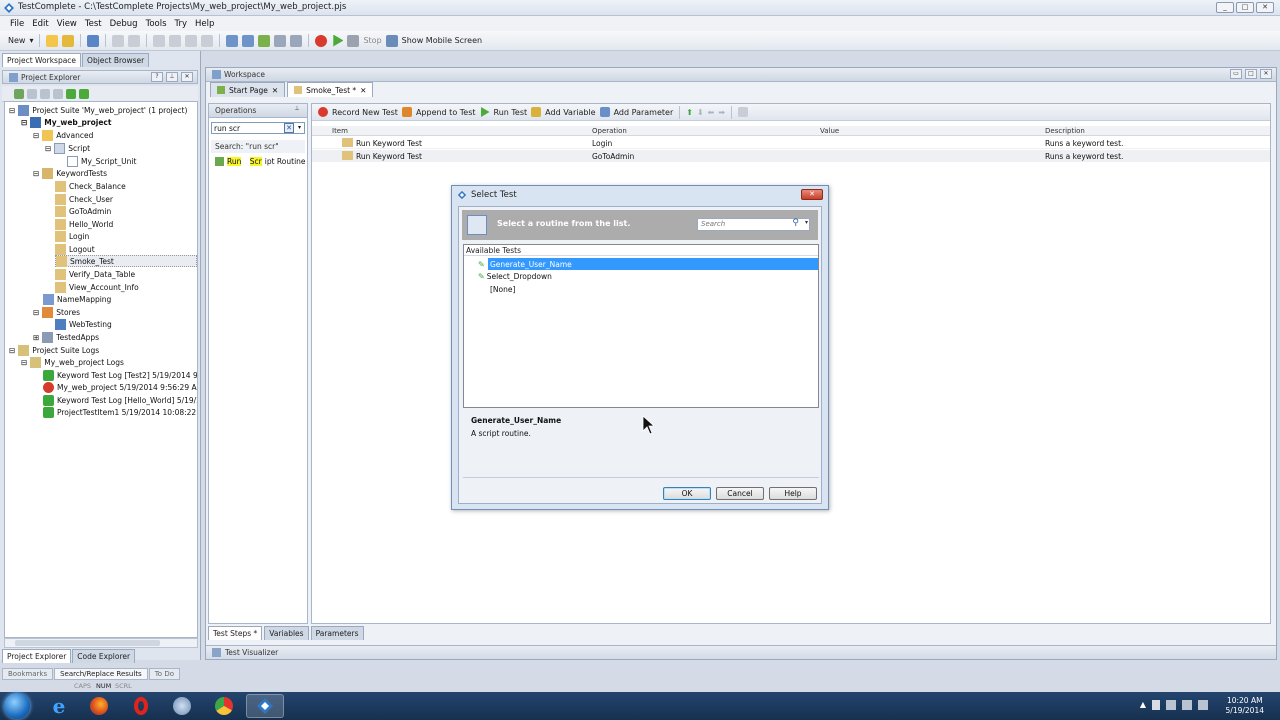 This screenshot has width=1280, height=720. Describe the element at coordinates (446, 112) in the screenshot. I see `append-to-test-button: Append to Test` at that location.